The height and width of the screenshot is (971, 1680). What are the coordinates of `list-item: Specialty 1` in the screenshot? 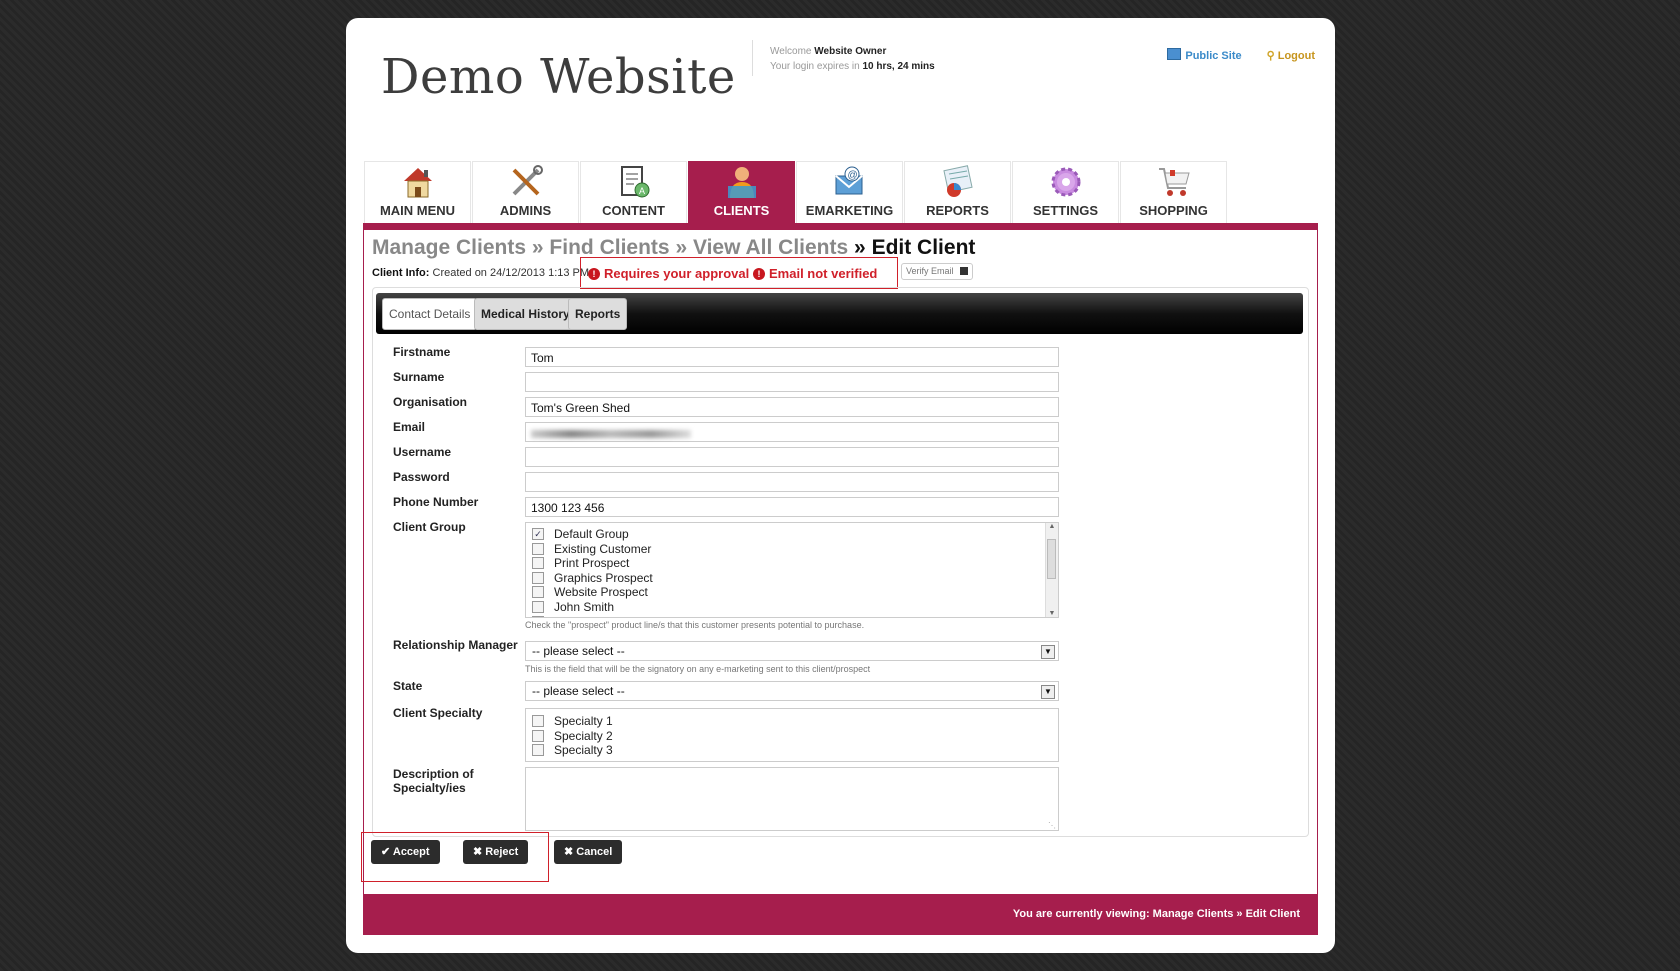 It's located at (792, 721).